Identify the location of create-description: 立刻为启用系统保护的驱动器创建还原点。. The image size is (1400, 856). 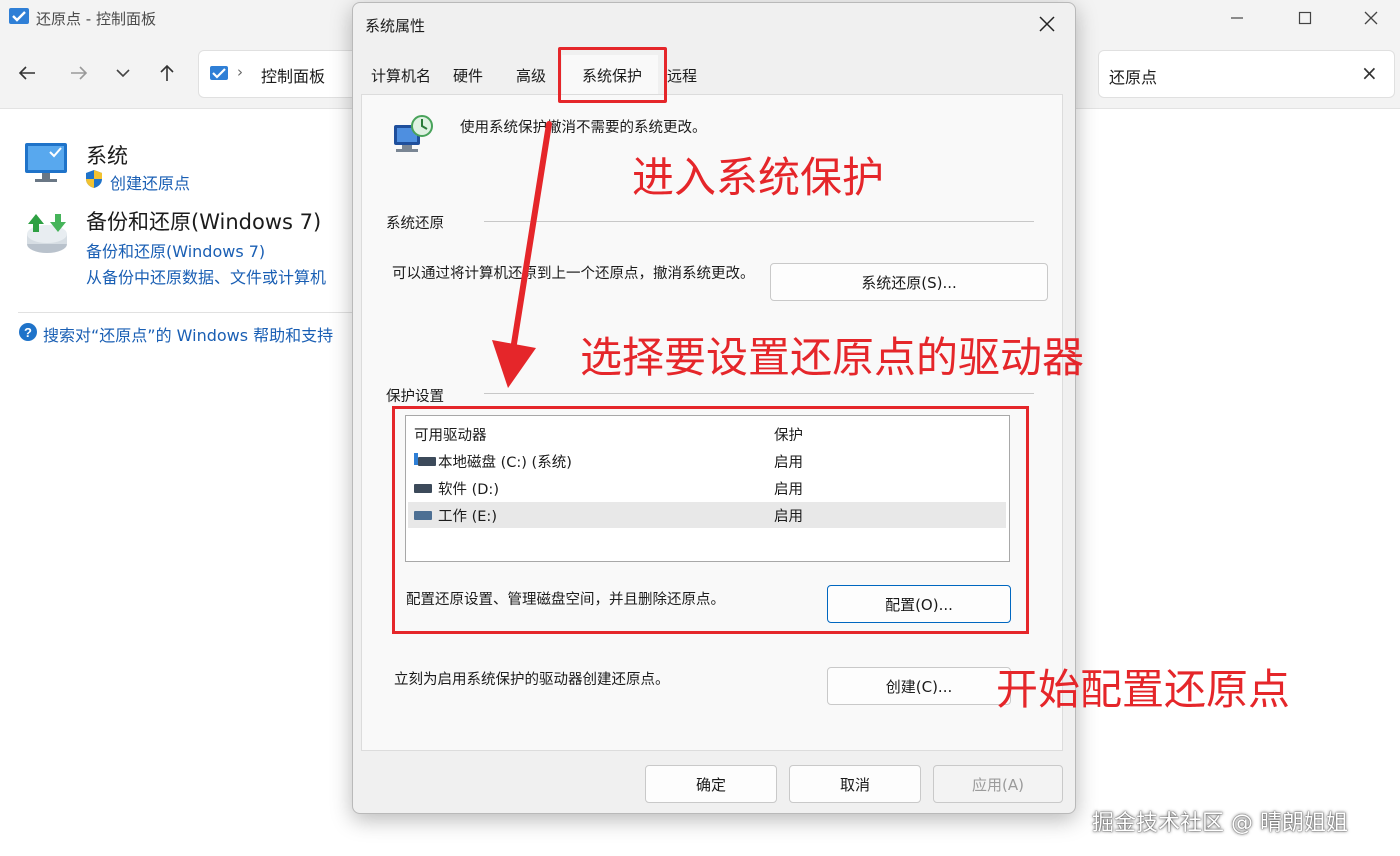
(532, 680).